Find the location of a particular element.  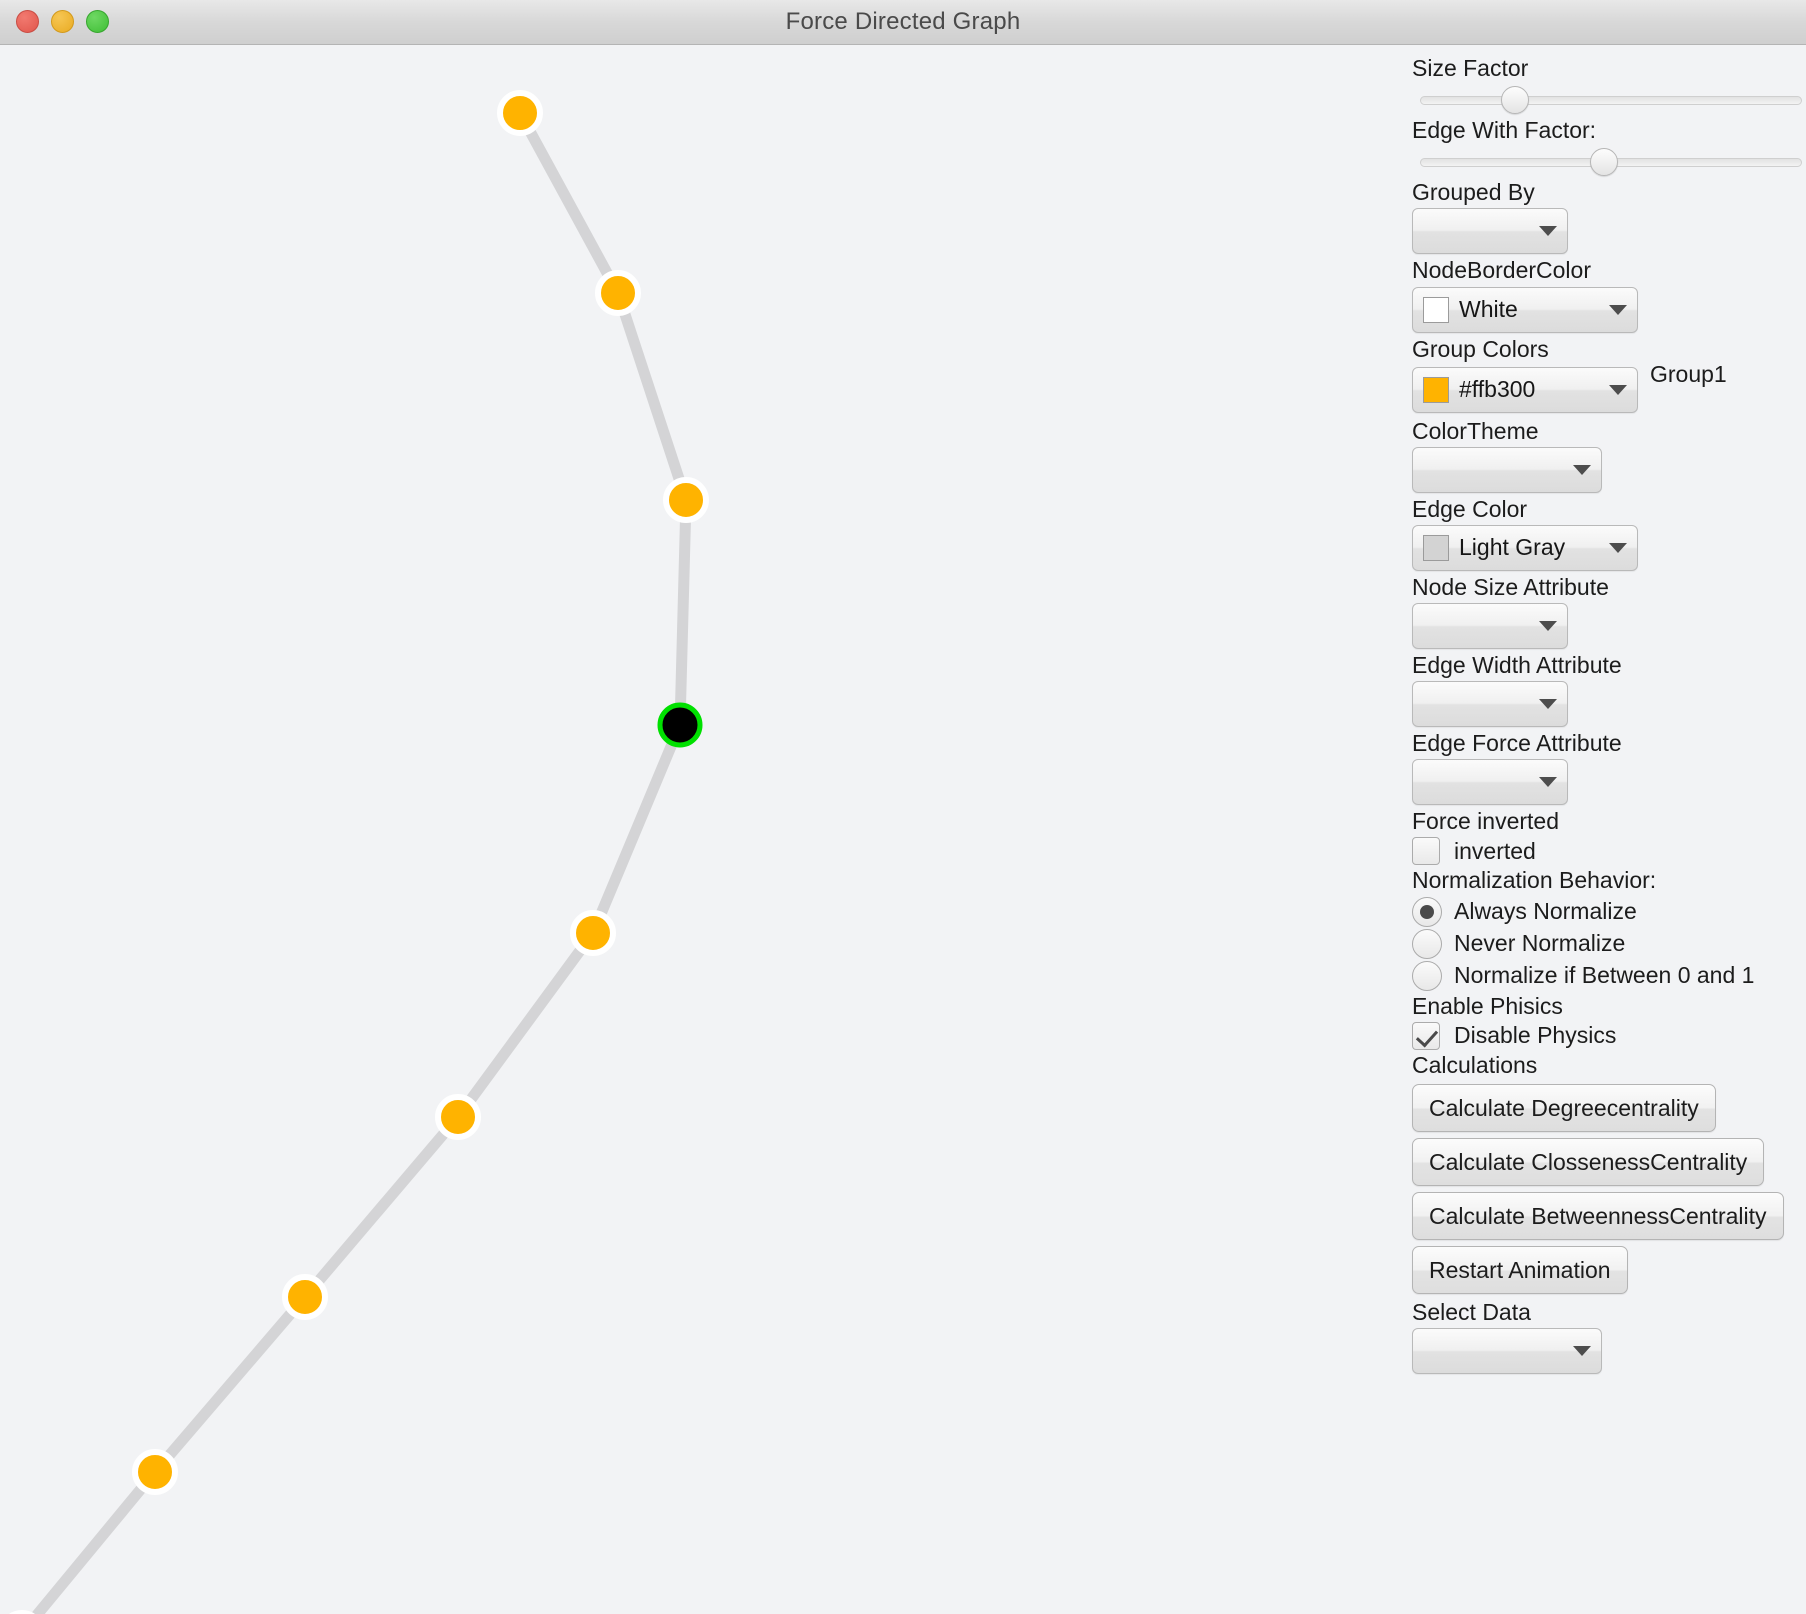

radio-normalize-if-between-button is located at coordinates (1427, 975).